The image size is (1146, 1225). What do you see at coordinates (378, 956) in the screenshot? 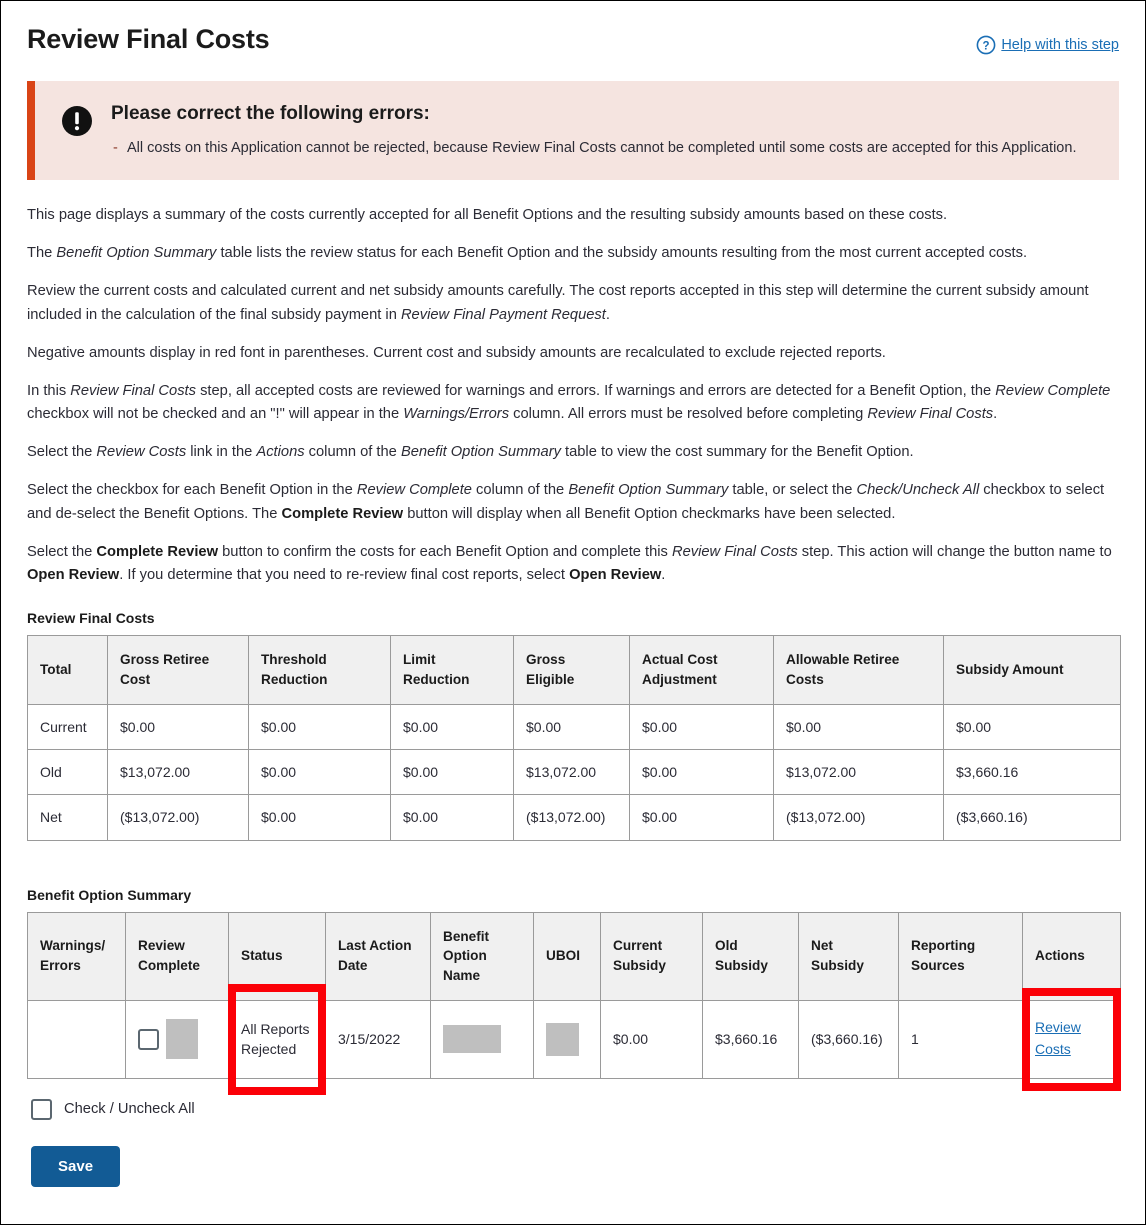
I see `column-header-last-action-date: Last Action Date` at bounding box center [378, 956].